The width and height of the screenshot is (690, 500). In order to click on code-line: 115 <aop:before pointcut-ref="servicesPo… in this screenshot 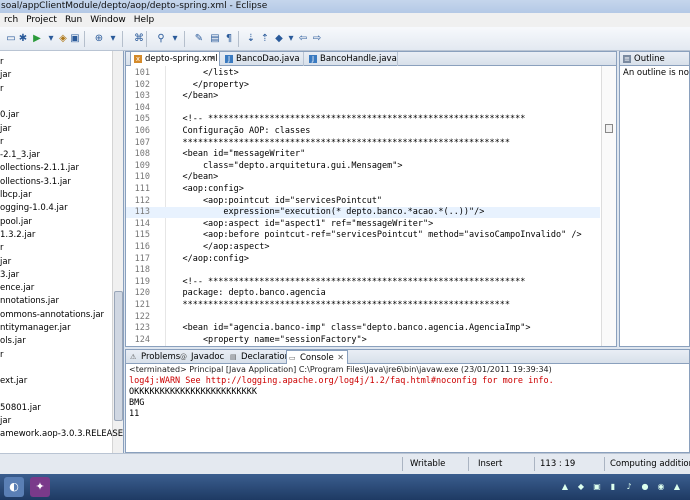, I will do `click(363, 235)`.